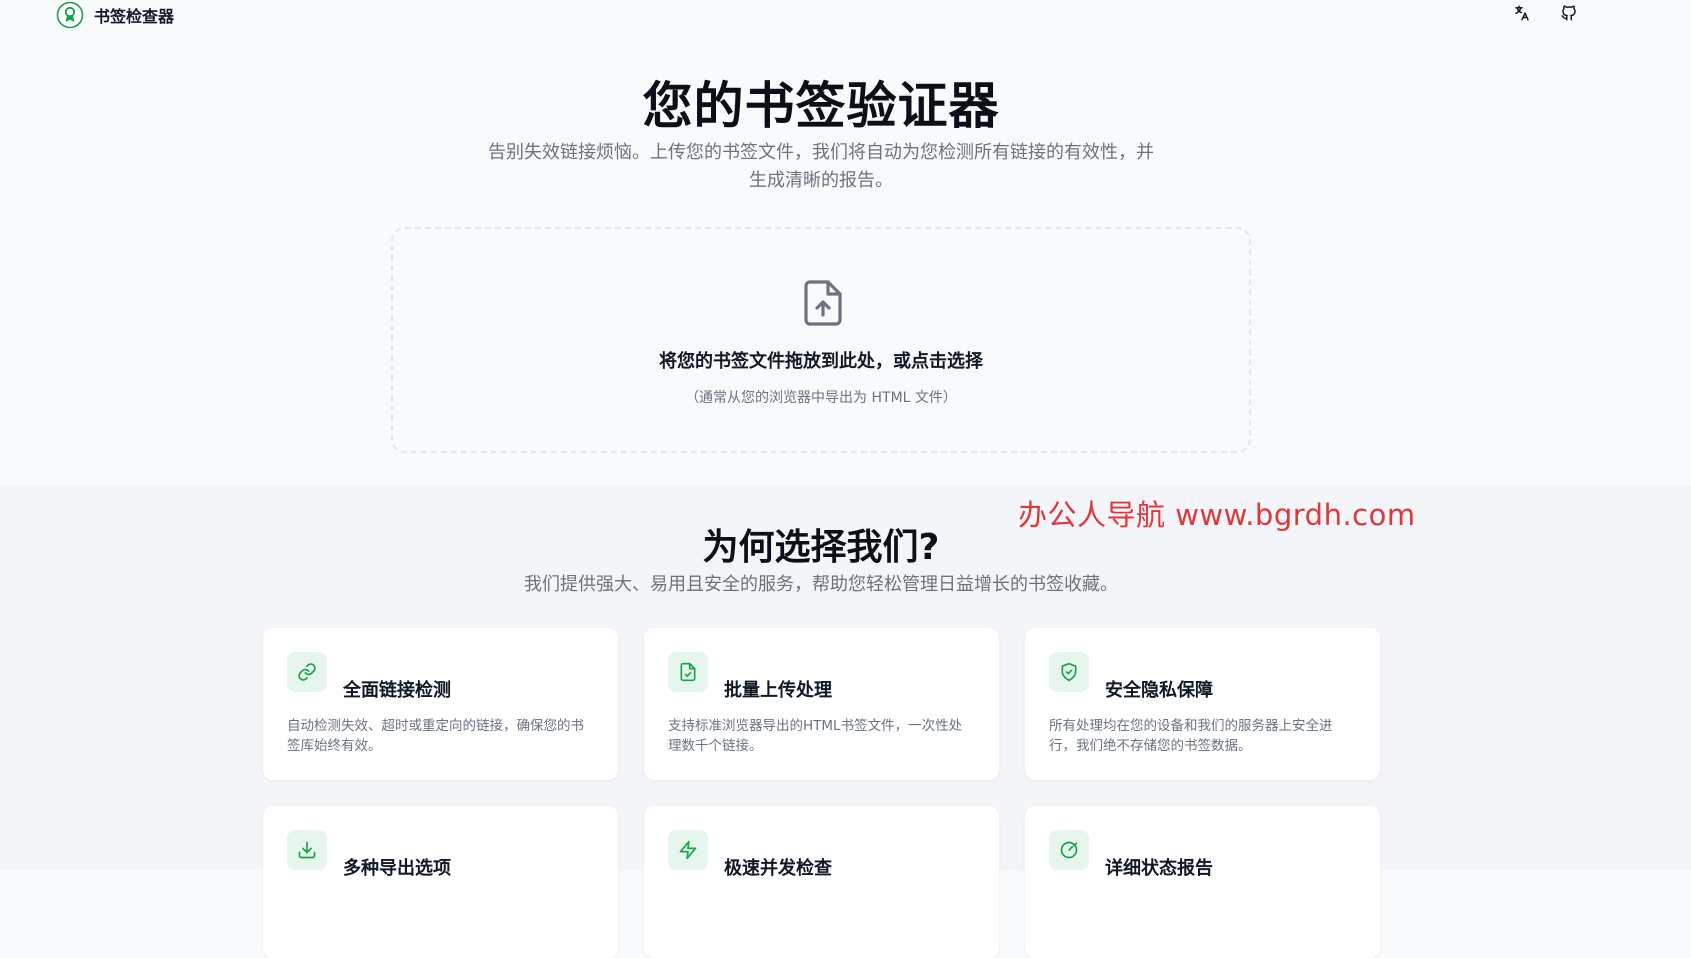 This screenshot has height=958, width=1691. Describe the element at coordinates (1069, 672) in the screenshot. I see `shield-check-icon` at that location.